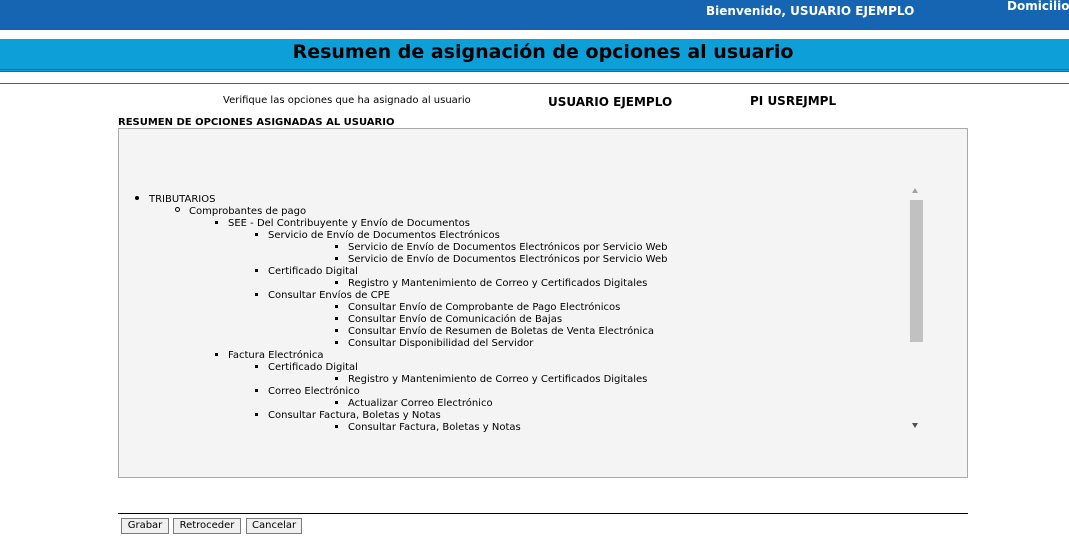  I want to click on tree-item: TRIBUTARIOS, so click(175, 200).